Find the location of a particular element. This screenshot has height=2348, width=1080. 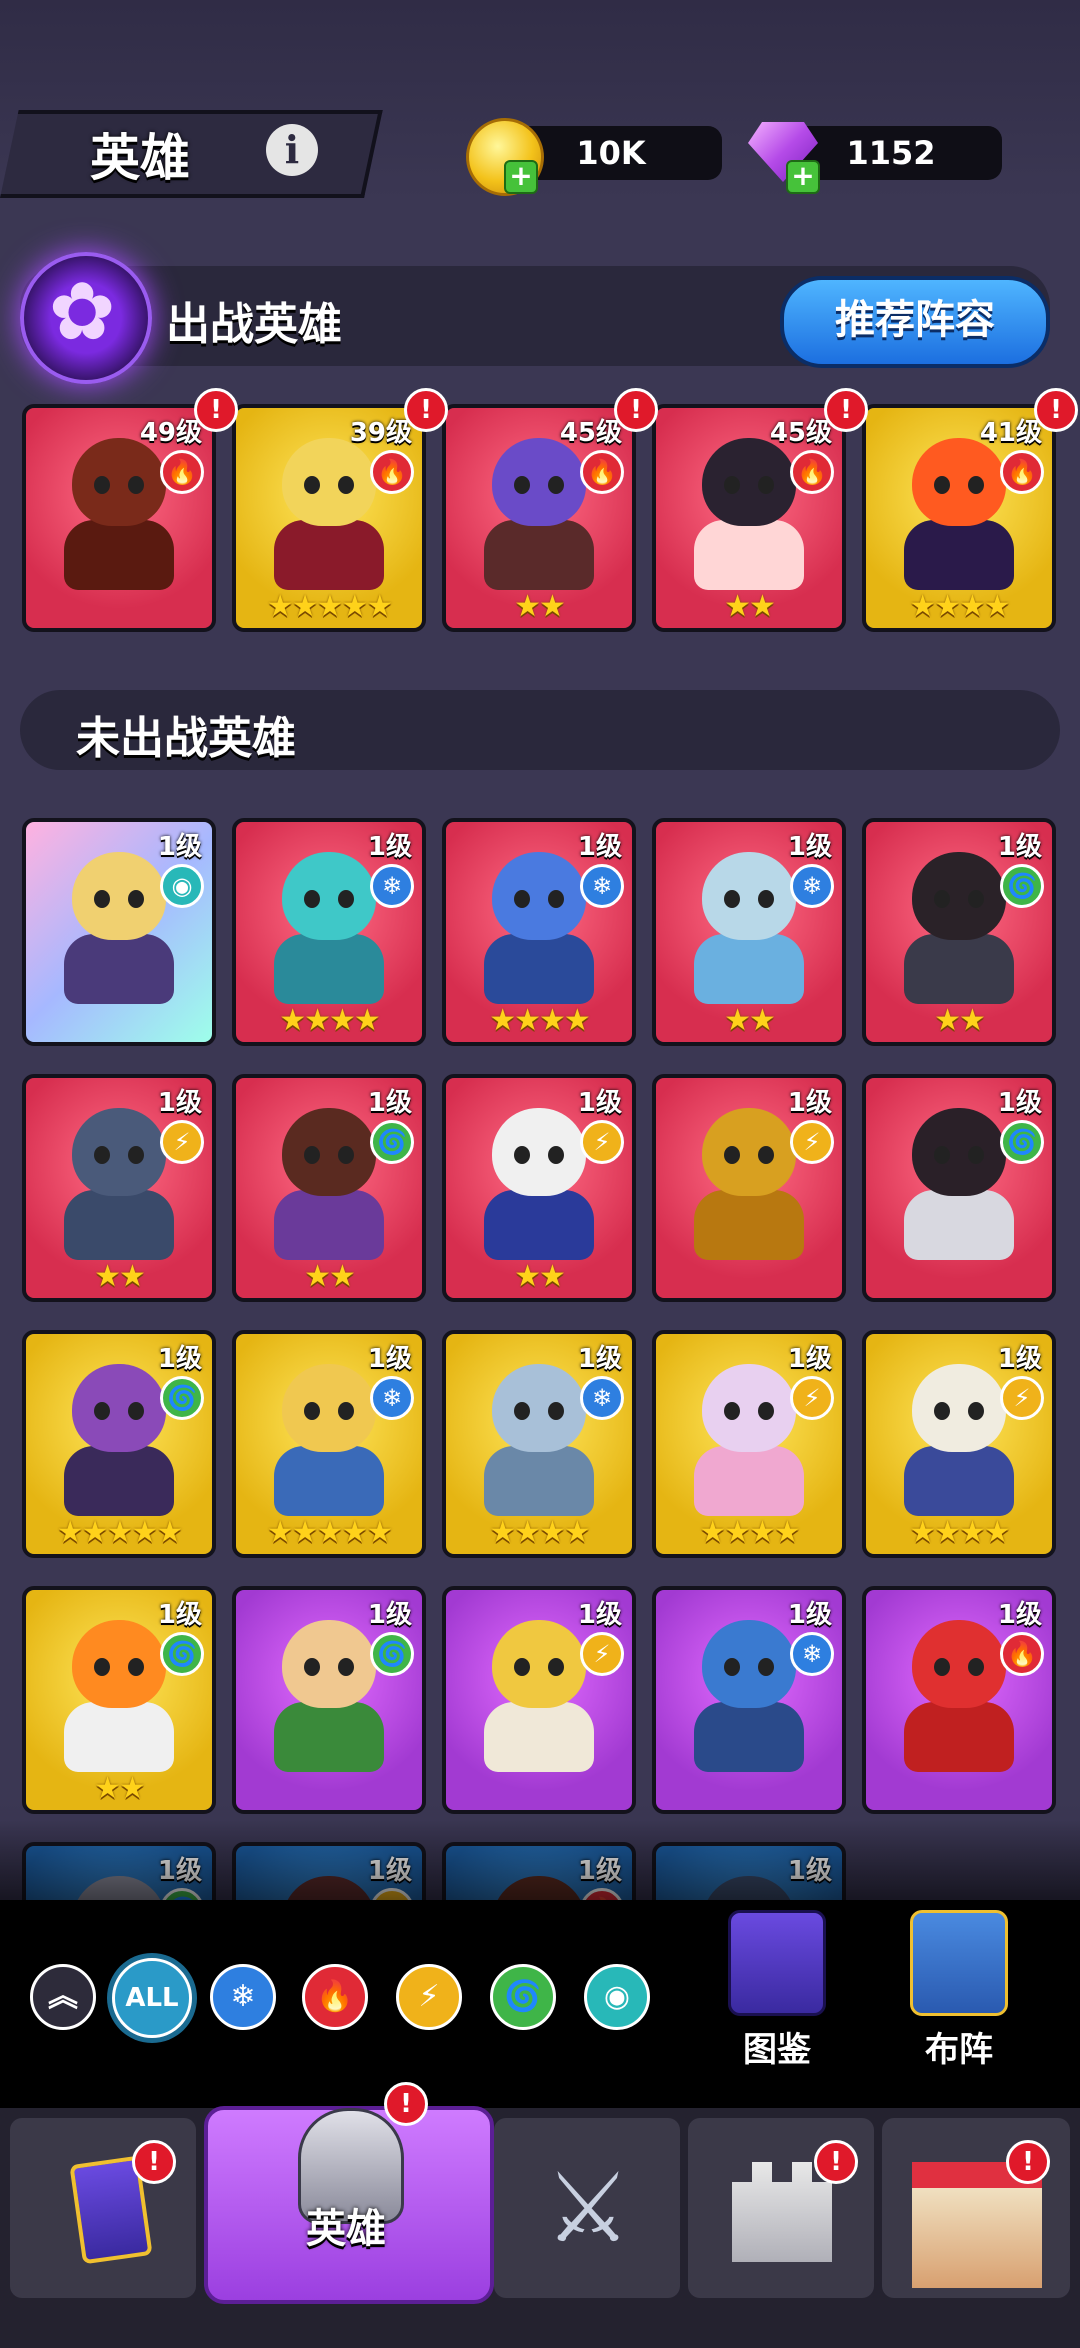

hero-stars: ★★★★★ is located at coordinates (119, 1532).